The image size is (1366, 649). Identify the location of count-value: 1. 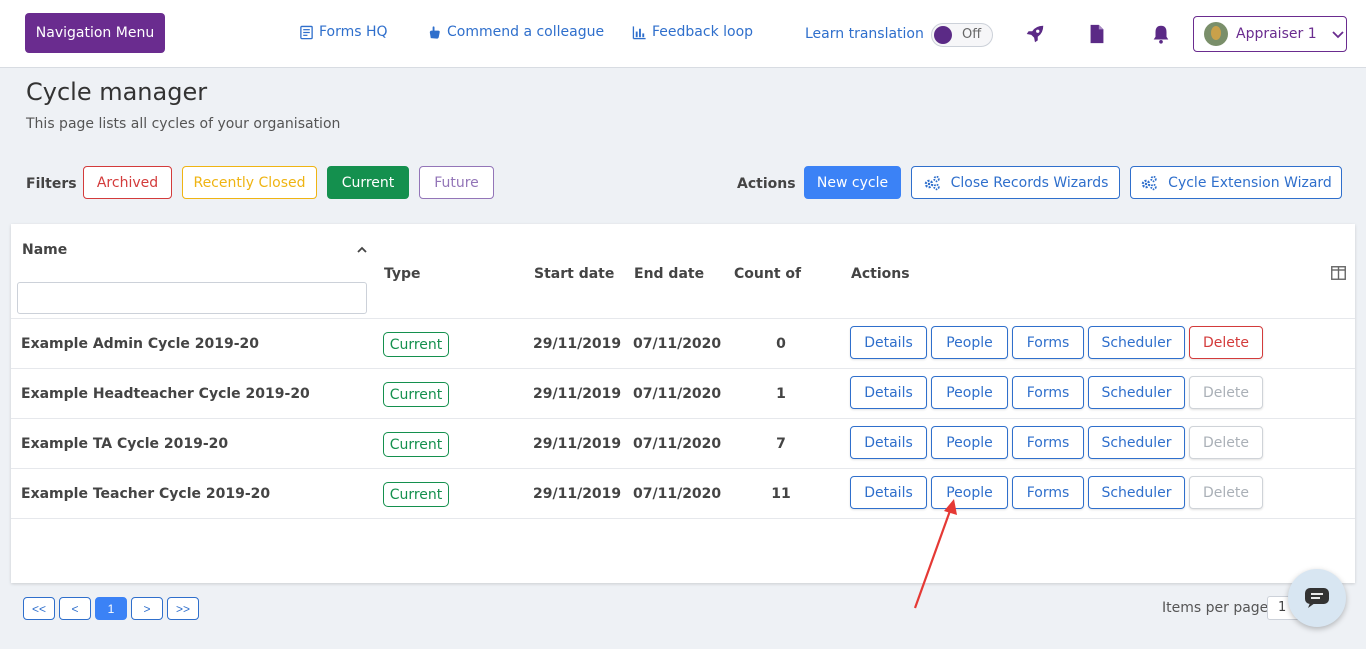
(781, 394).